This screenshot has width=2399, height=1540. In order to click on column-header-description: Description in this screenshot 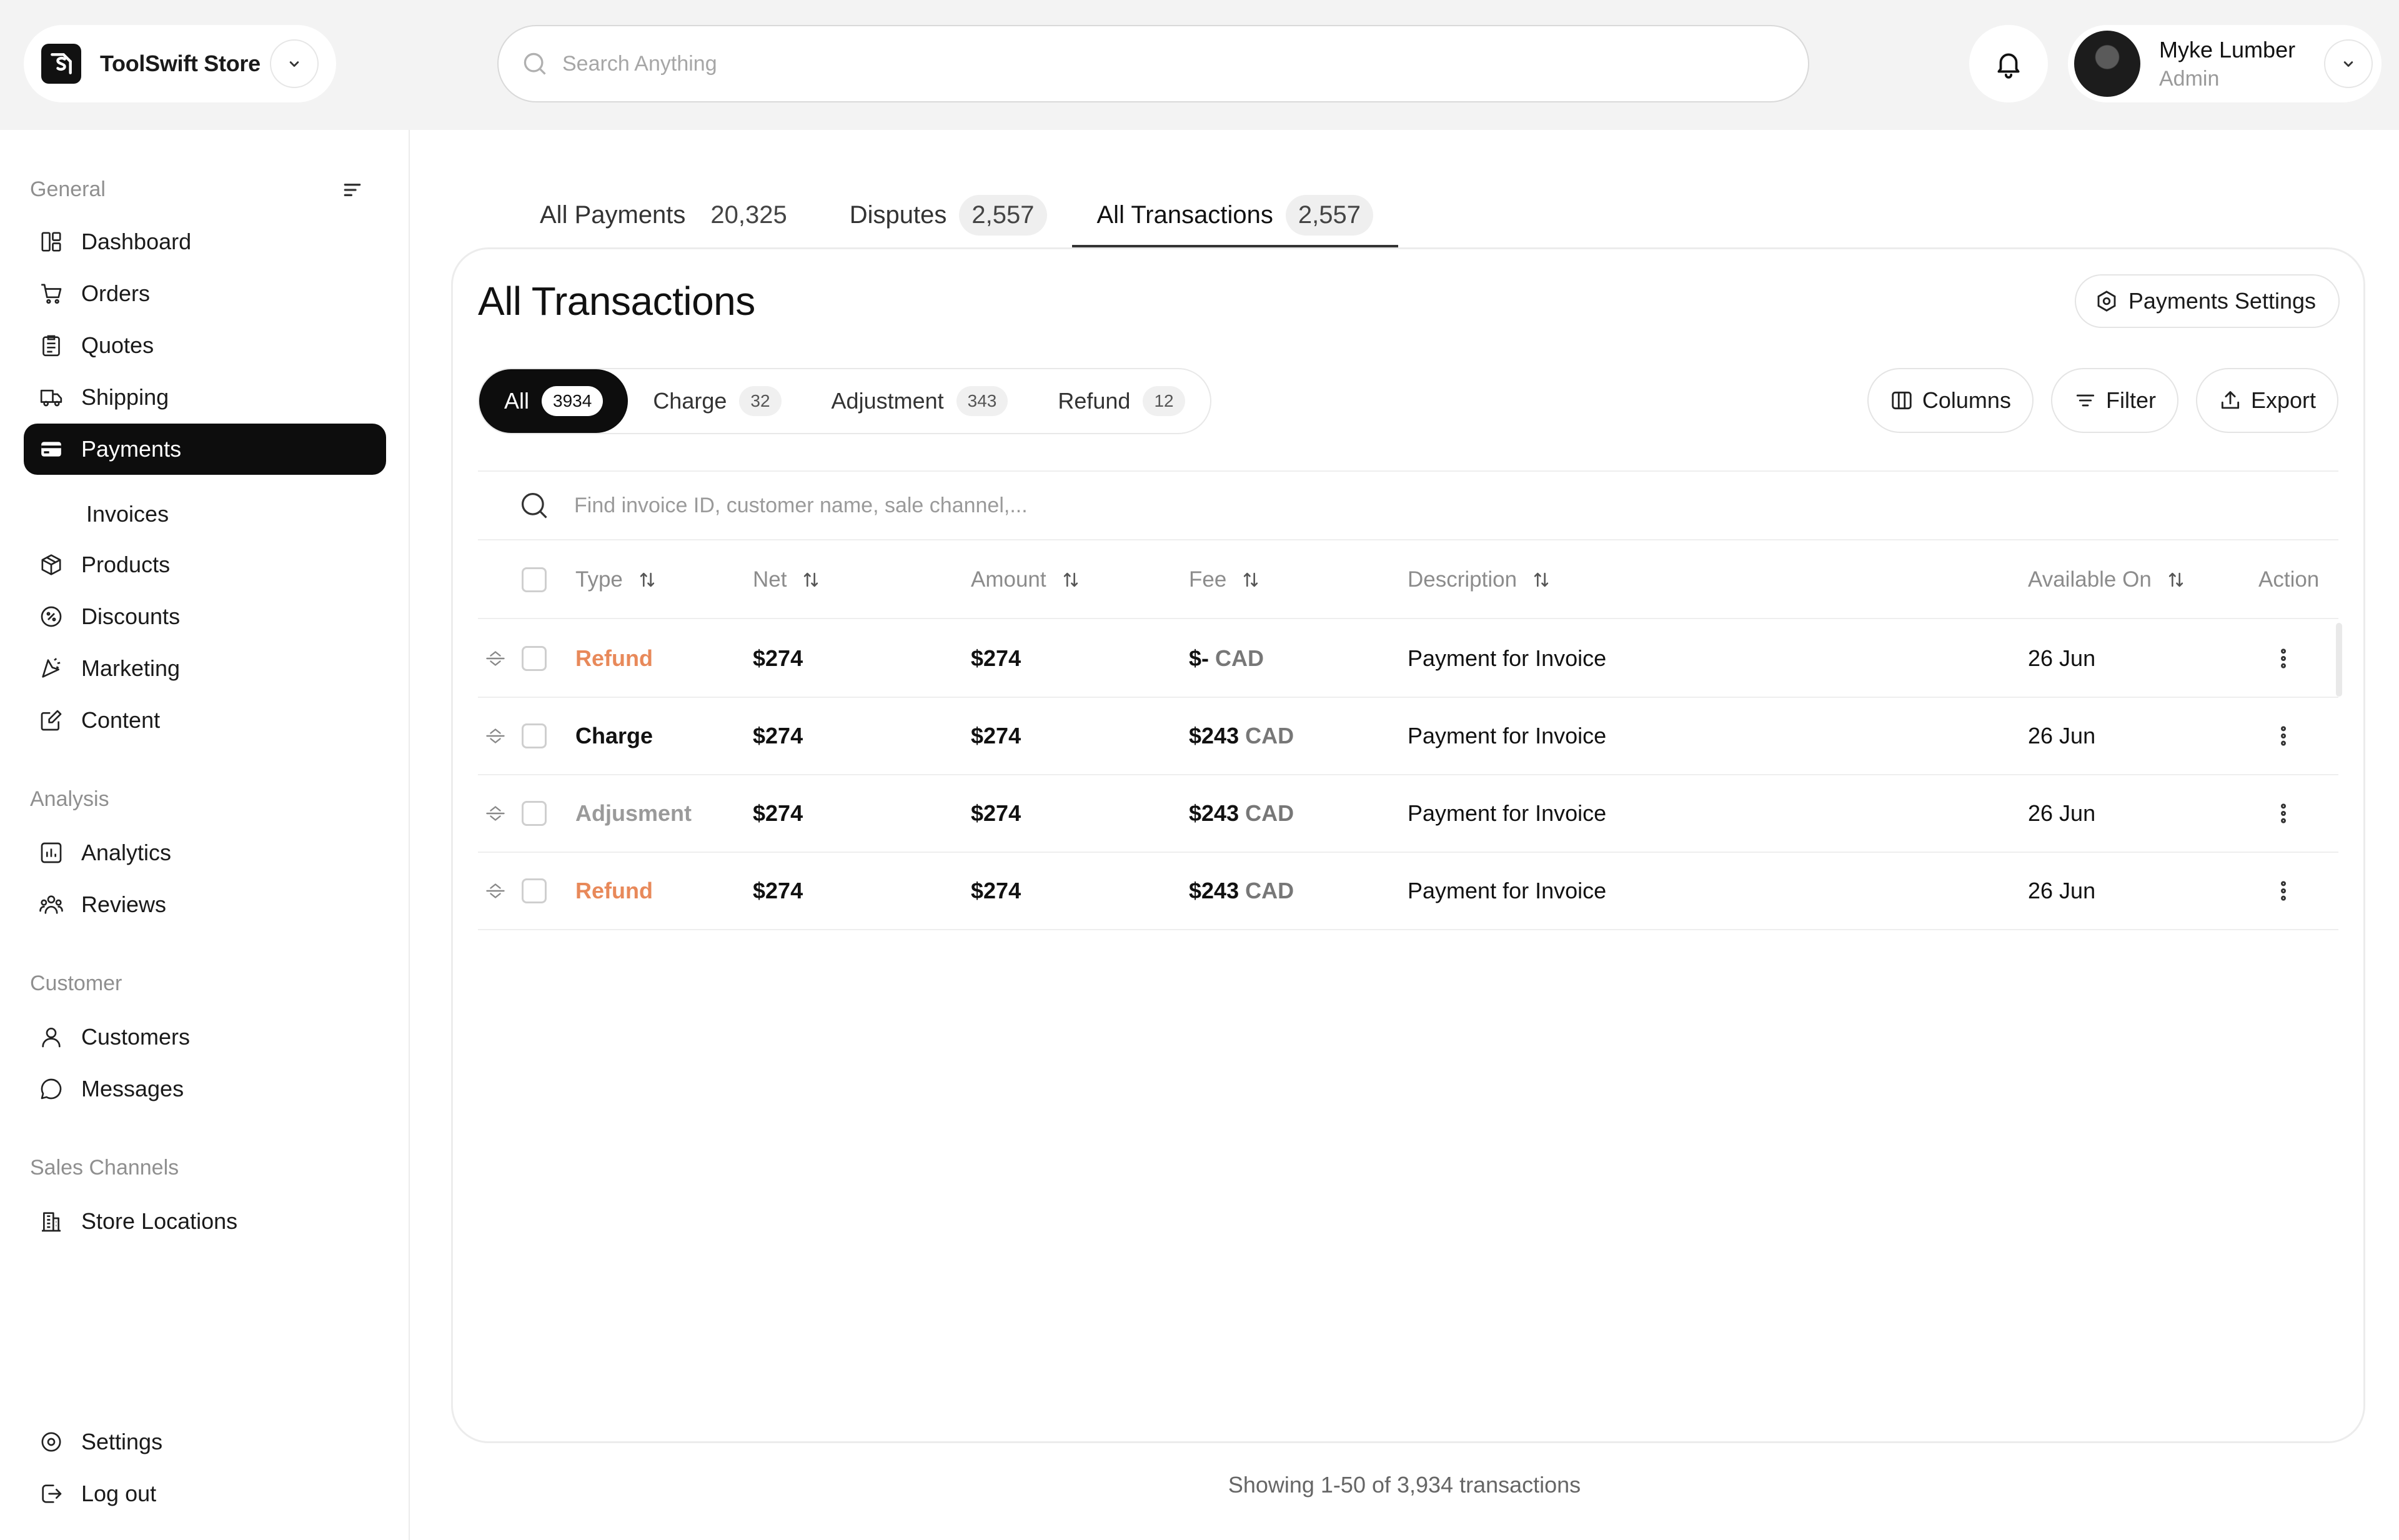, I will do `click(1480, 580)`.